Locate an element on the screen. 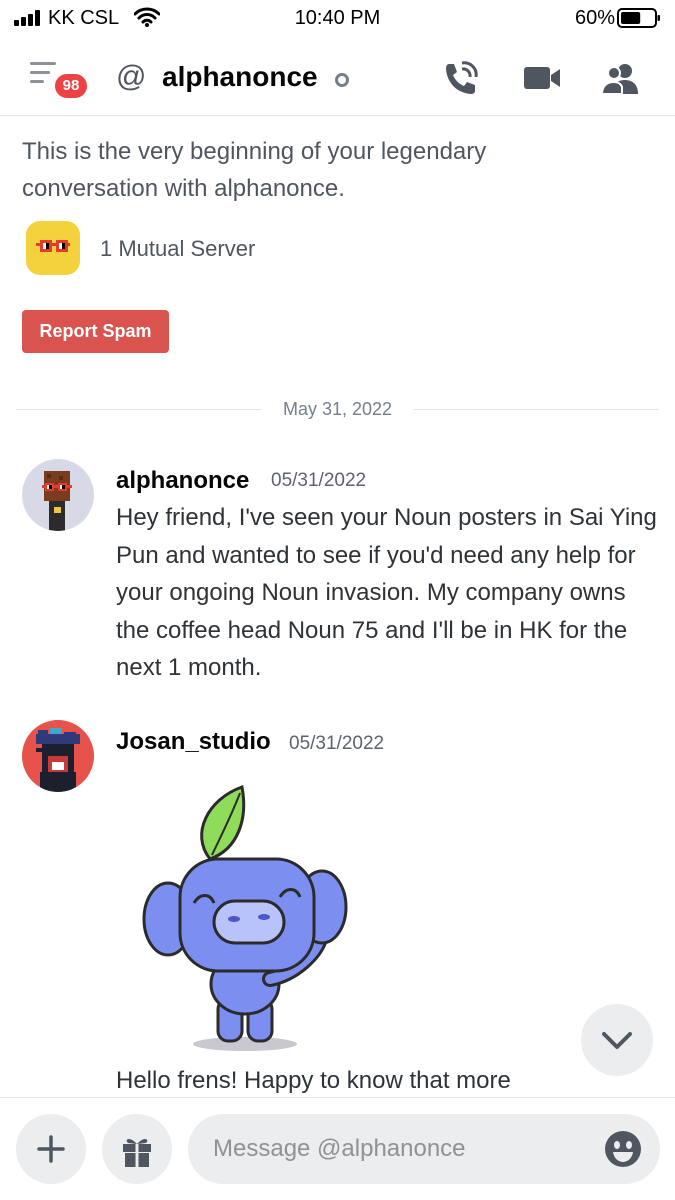 The height and width of the screenshot is (1200, 675). server-icon is located at coordinates (53, 248).